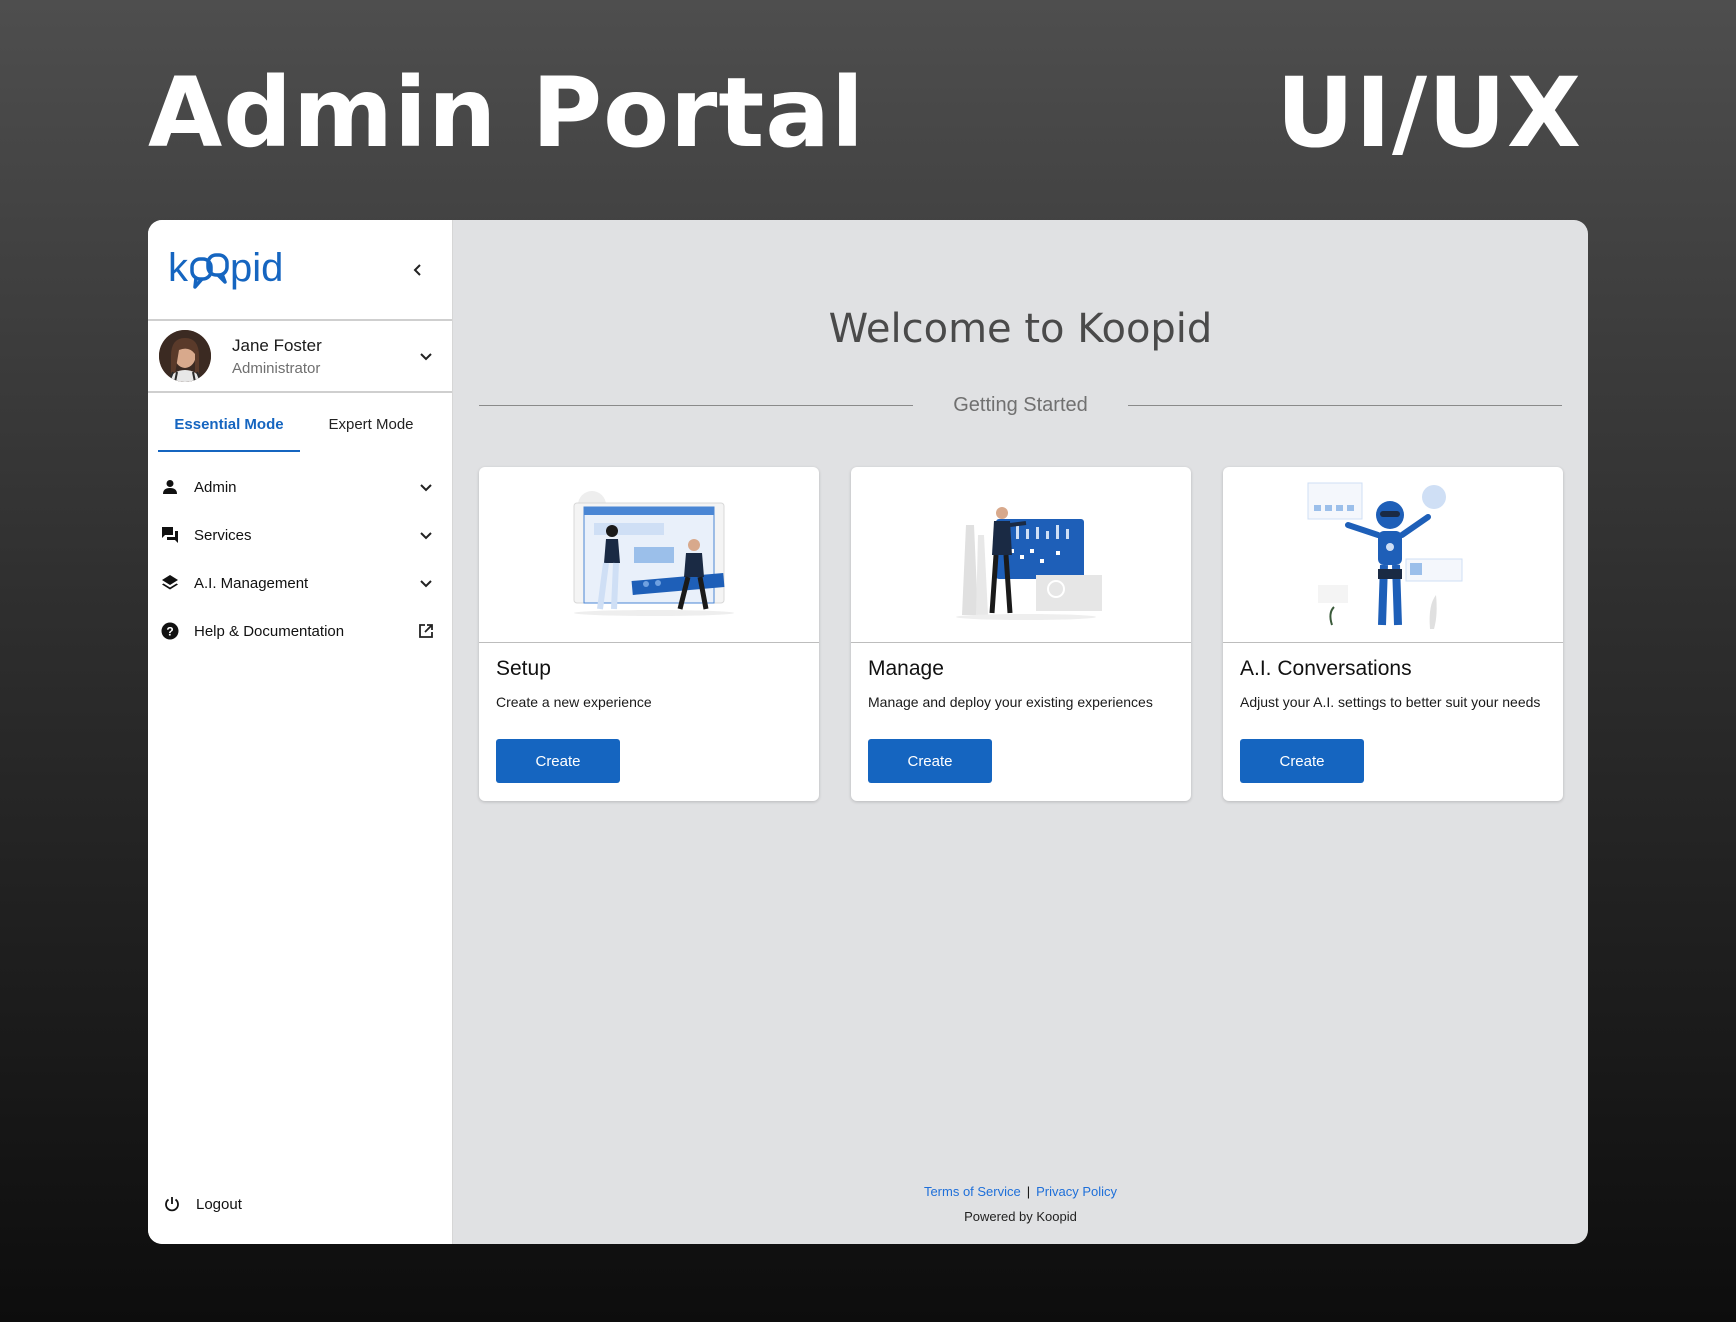 The width and height of the screenshot is (1736, 1322). I want to click on profile-text: Jane Foster Administrator, so click(323, 356).